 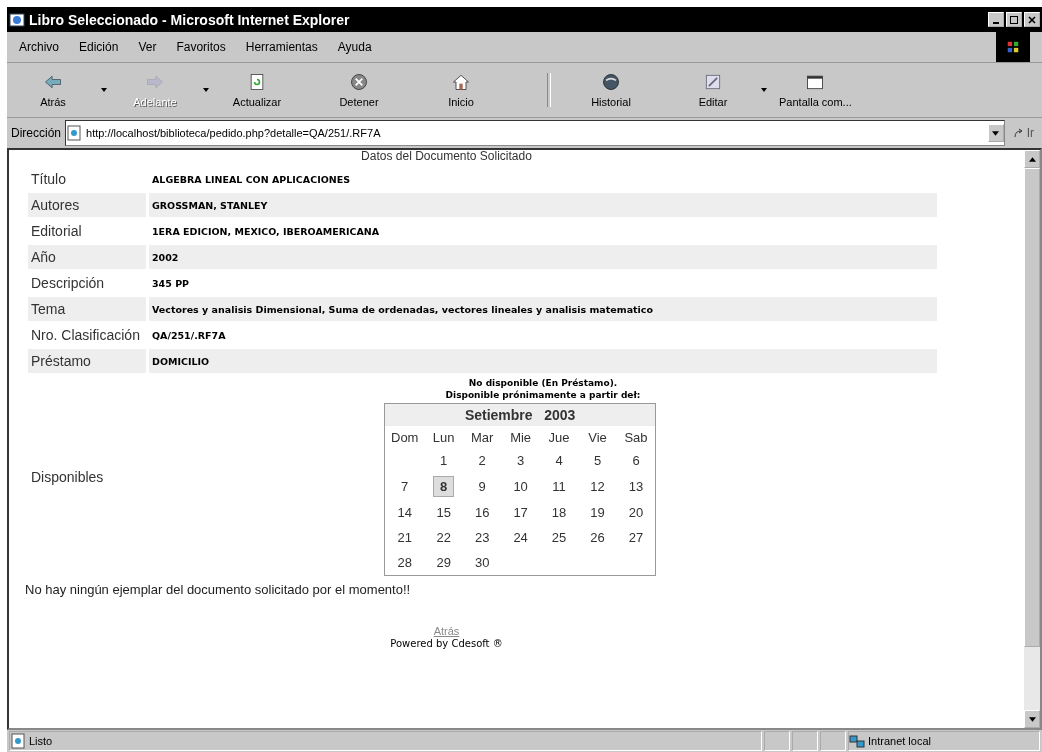 I want to click on minimize-button, so click(x=996, y=19).